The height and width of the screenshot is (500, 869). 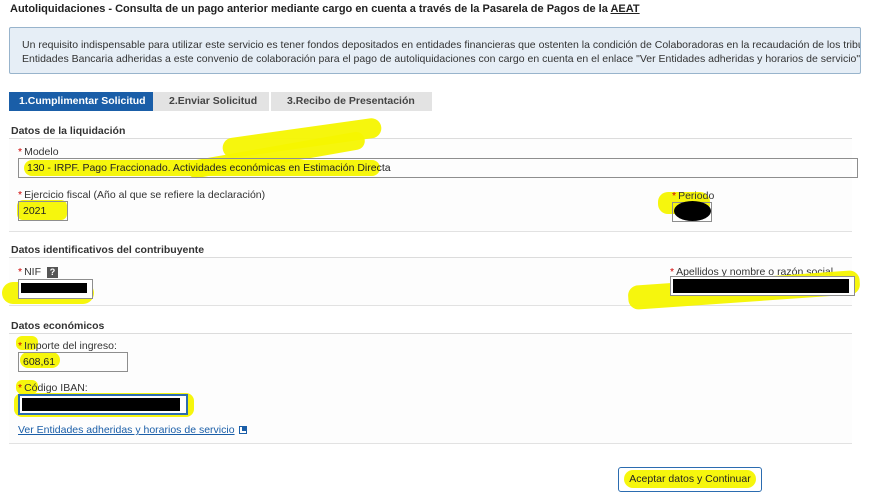 What do you see at coordinates (692, 211) in the screenshot?
I see `redacted-periodo` at bounding box center [692, 211].